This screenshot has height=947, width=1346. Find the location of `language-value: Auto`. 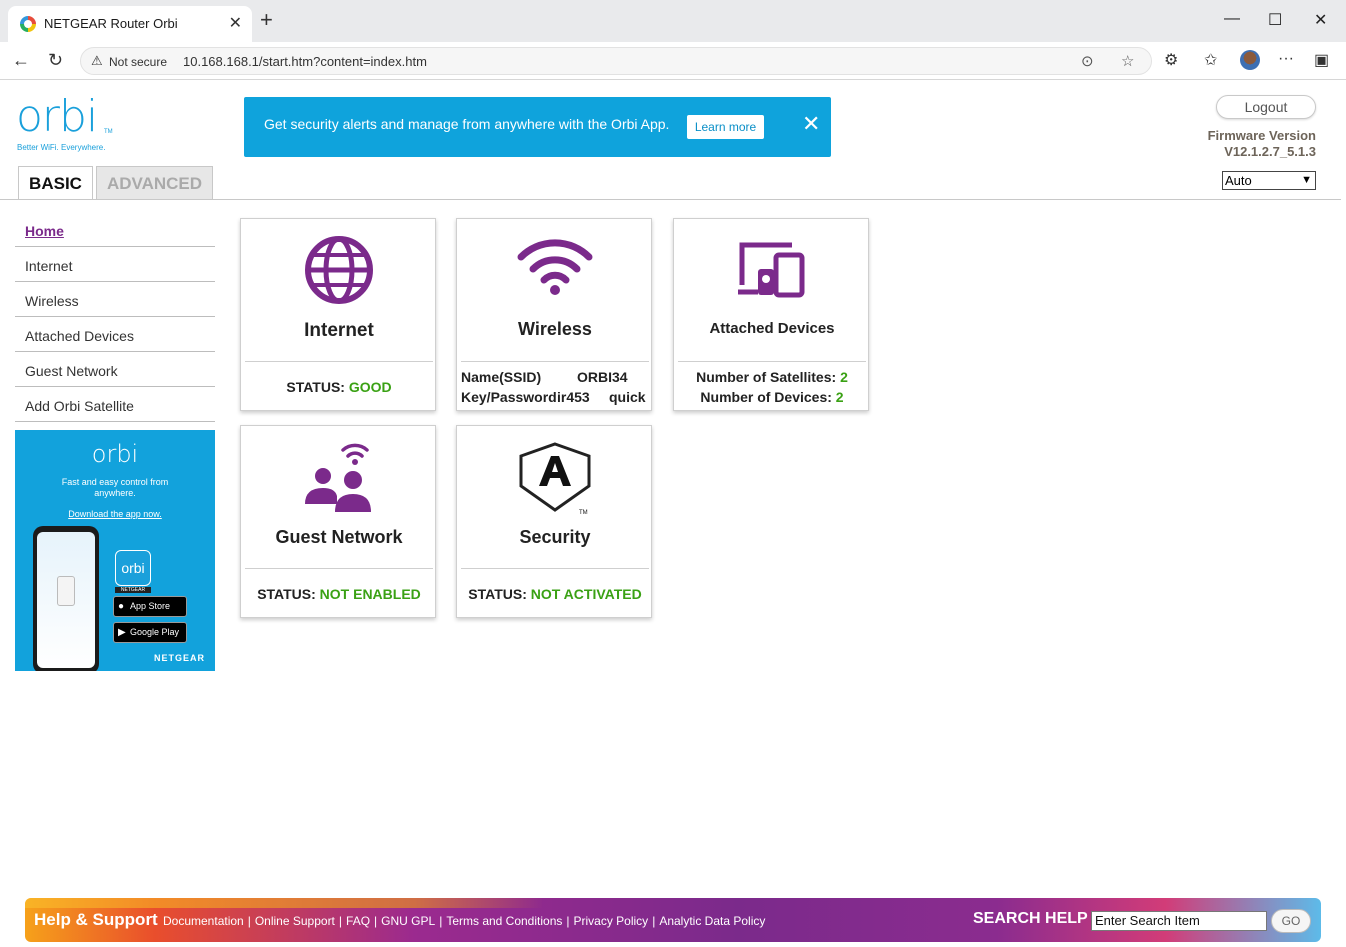

language-value: Auto is located at coordinates (1238, 180).